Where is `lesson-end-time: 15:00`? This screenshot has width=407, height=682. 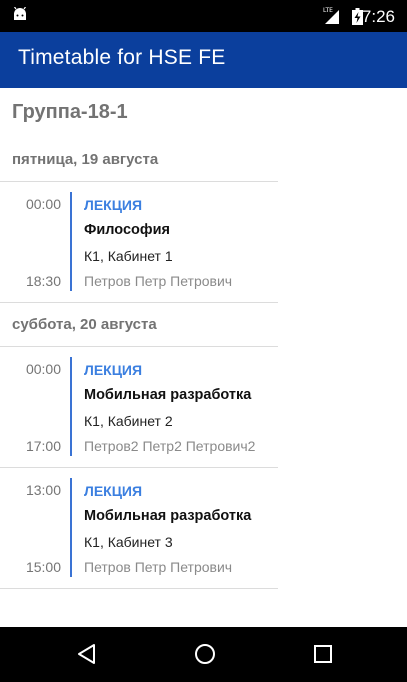 lesson-end-time: 15:00 is located at coordinates (43, 567).